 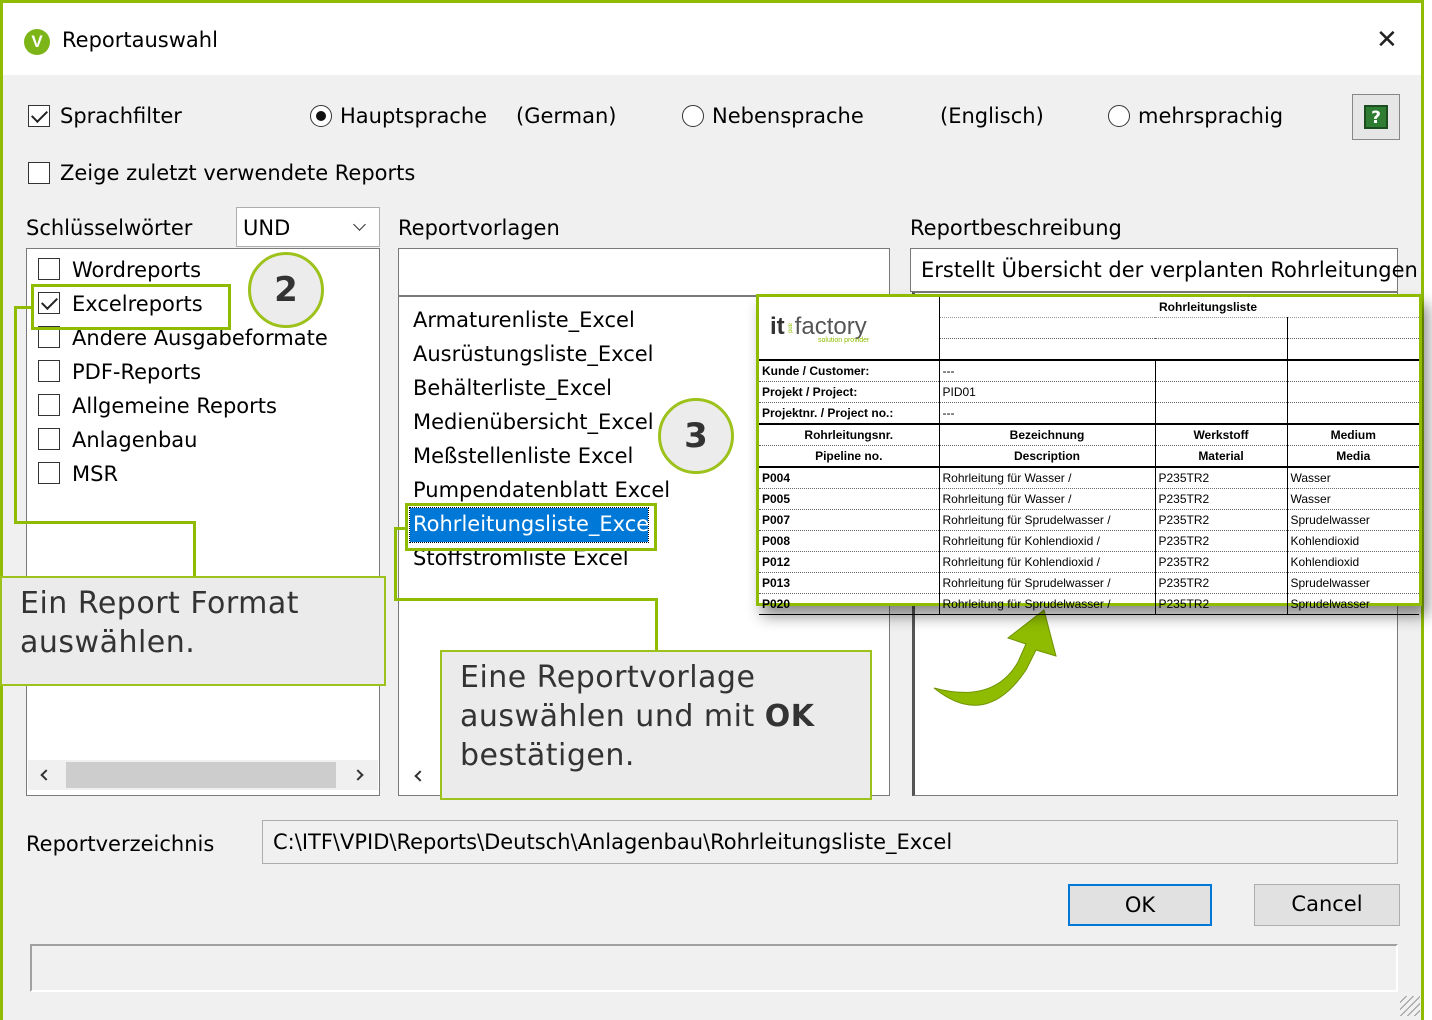 I want to click on keyword-item: Allgemeine Reports, so click(x=174, y=406).